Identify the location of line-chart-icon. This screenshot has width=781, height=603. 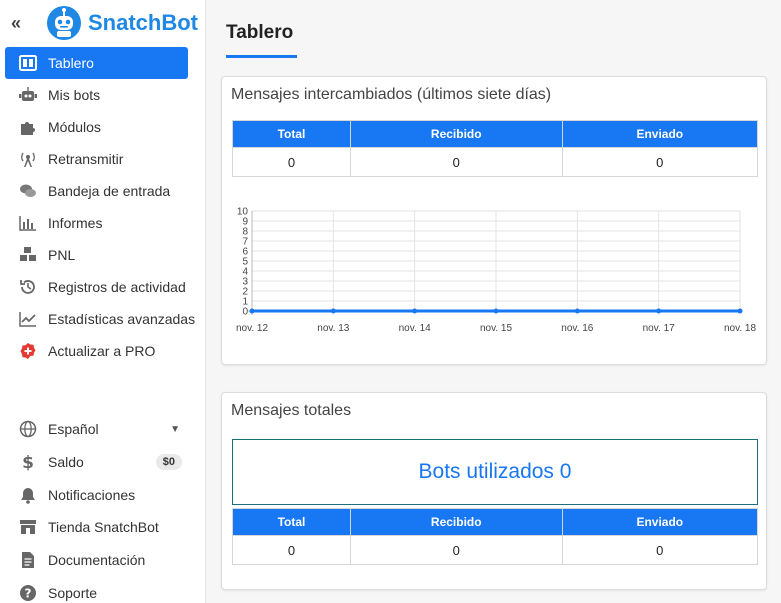
(28, 319).